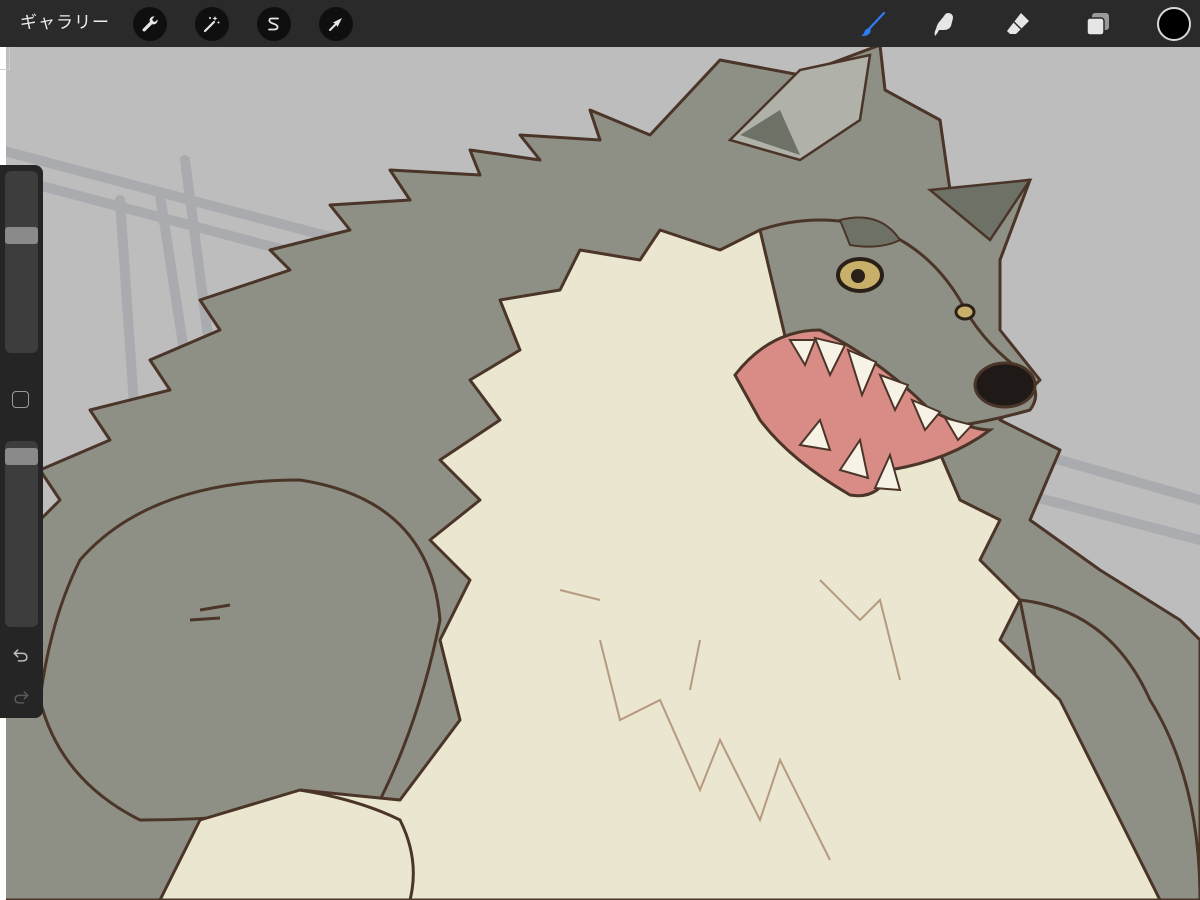 The height and width of the screenshot is (900, 1200). I want to click on selection-button, so click(274, 24).